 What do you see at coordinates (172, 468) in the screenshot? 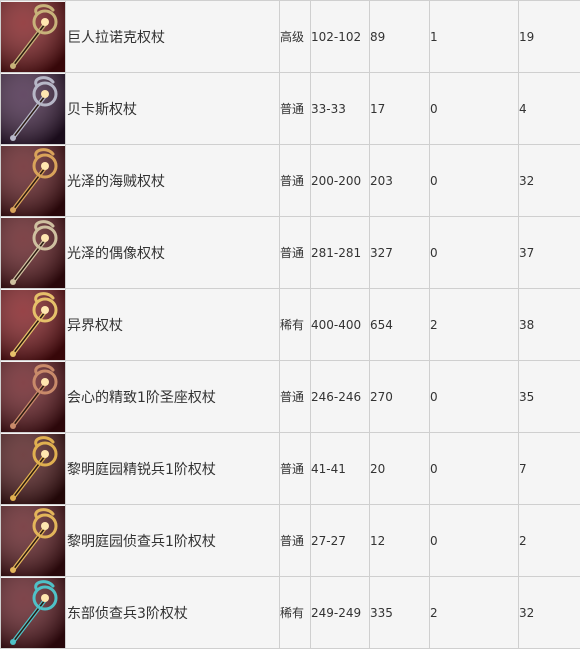
I see `item-name: 黎明庭园精锐兵1阶权杖` at bounding box center [172, 468].